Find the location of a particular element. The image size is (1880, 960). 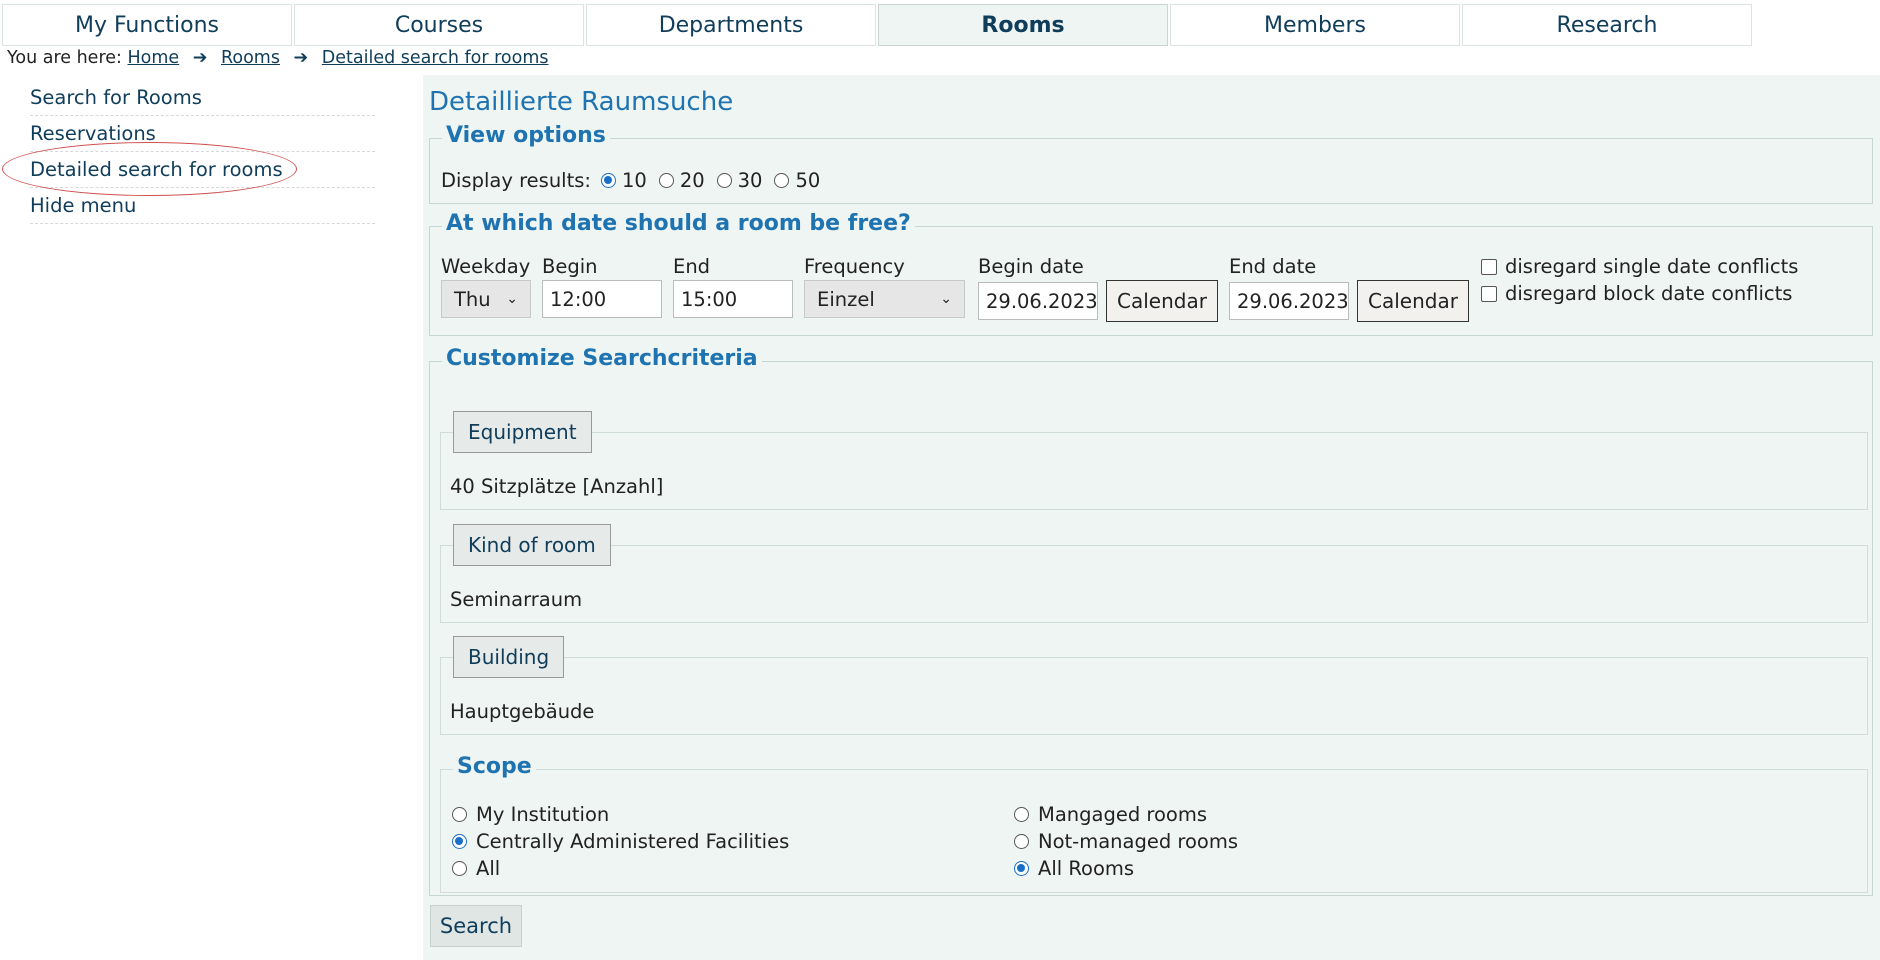

scope-my-institution-label: My Institution is located at coordinates (543, 814).